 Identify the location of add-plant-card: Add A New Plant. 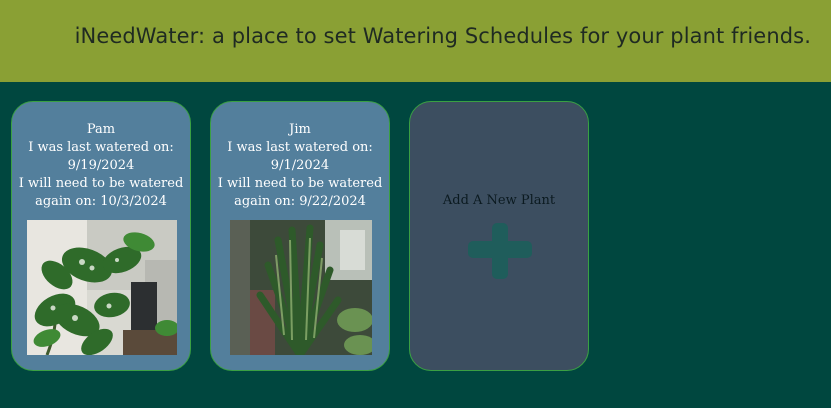
(499, 236).